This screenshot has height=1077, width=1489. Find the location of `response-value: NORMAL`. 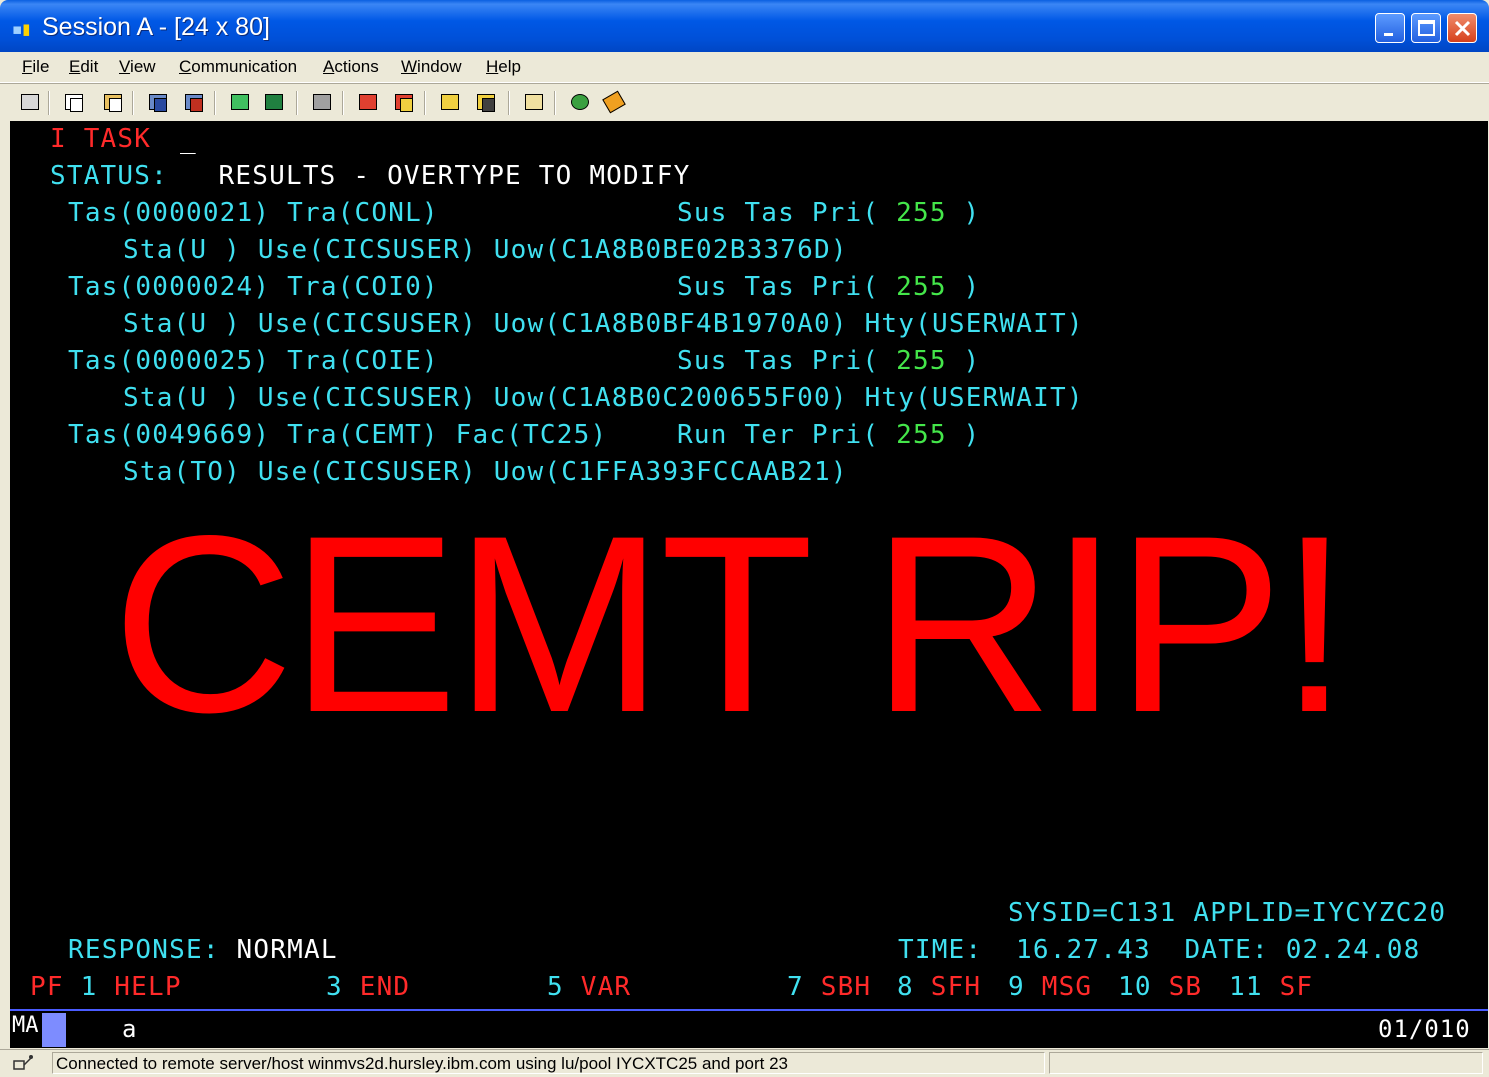

response-value: NORMAL is located at coordinates (287, 950).